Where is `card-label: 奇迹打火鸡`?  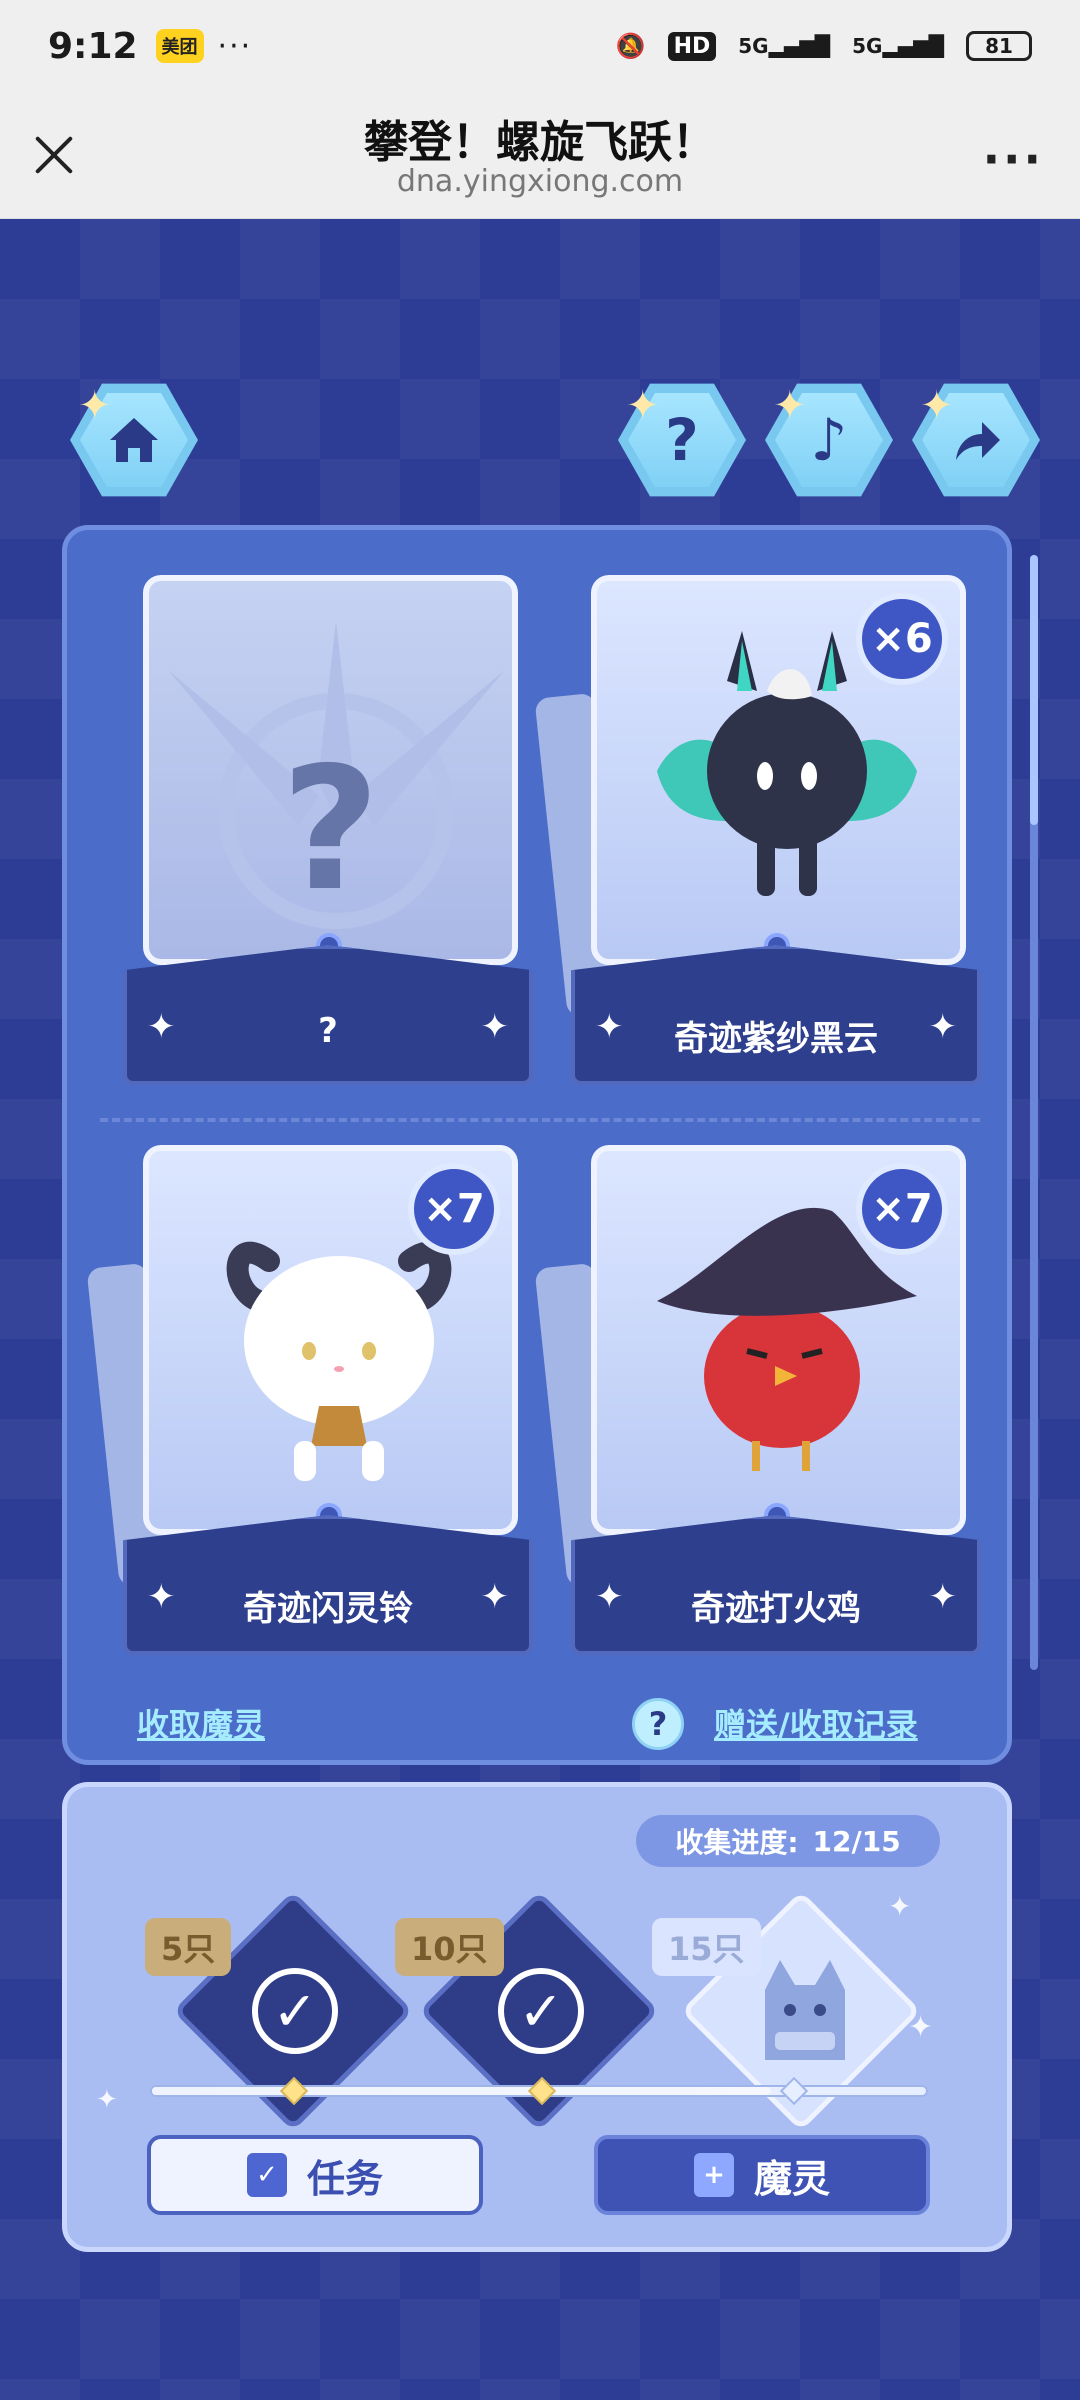
card-label: 奇迹打火鸡 is located at coordinates (776, 1609).